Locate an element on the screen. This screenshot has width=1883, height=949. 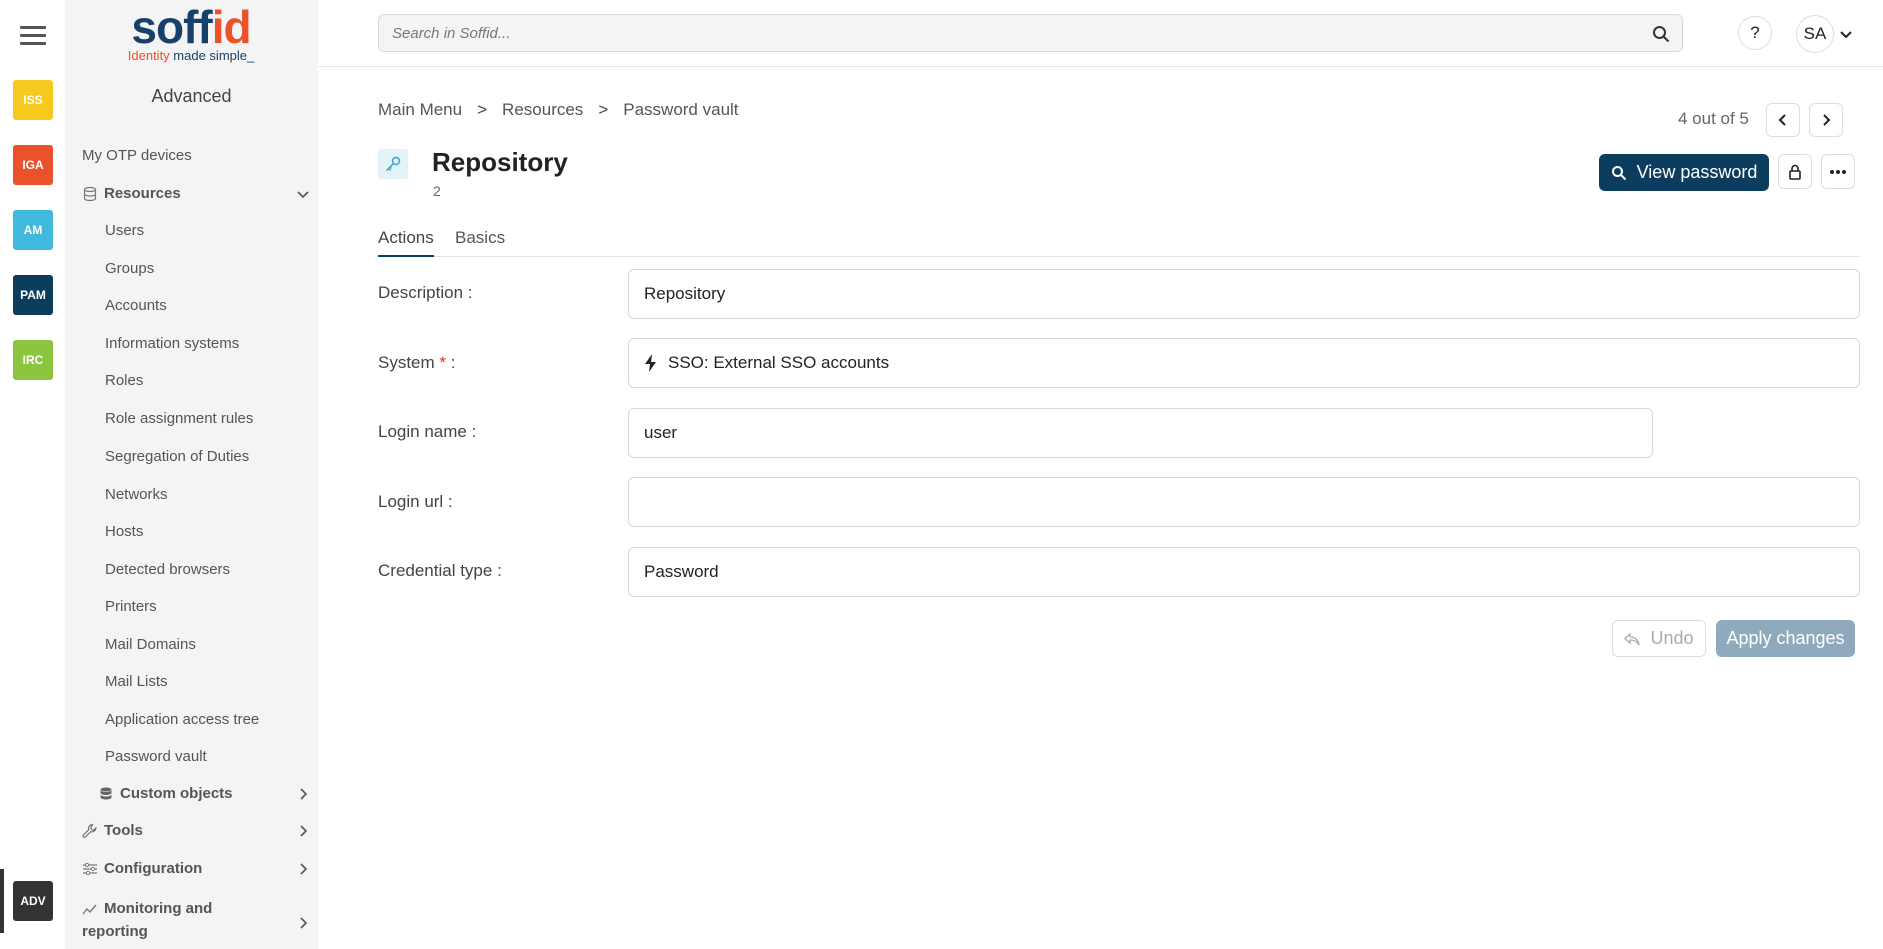
wrench-icon is located at coordinates (89, 830).